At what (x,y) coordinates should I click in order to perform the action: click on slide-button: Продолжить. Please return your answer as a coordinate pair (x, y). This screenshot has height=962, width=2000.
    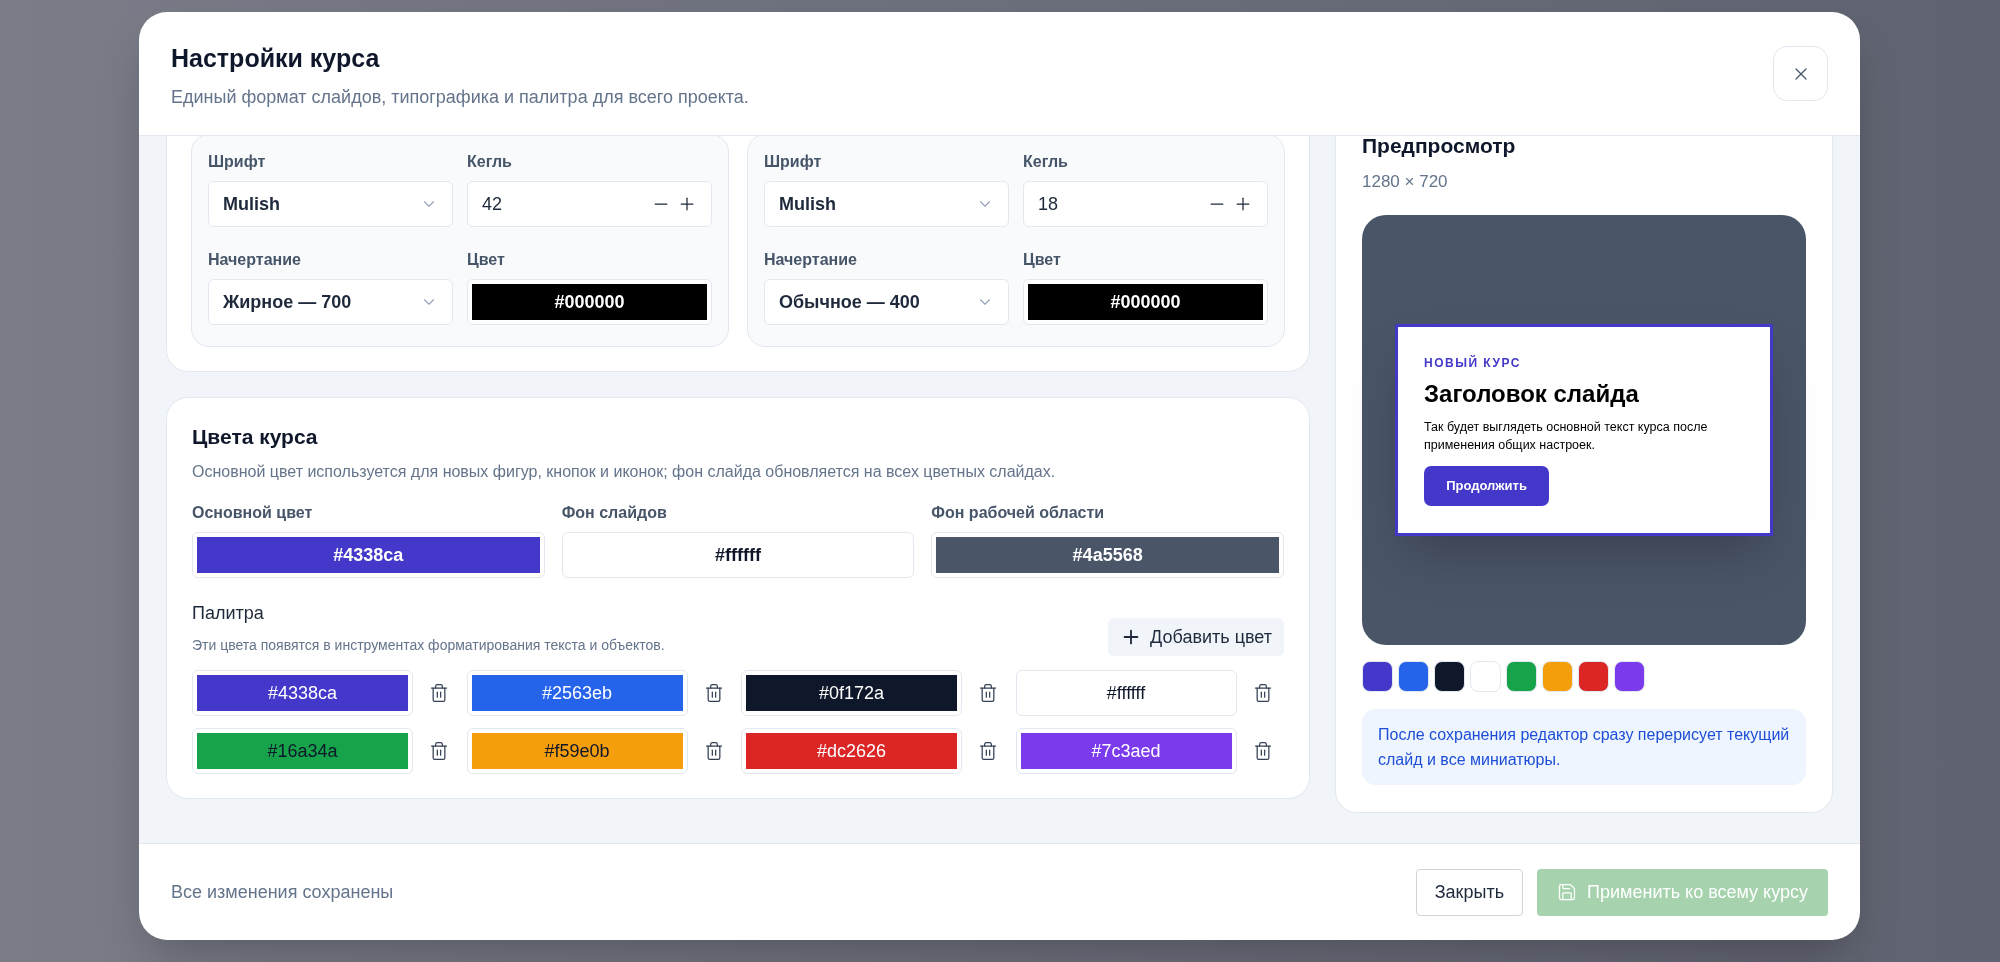
    Looking at the image, I should click on (1486, 485).